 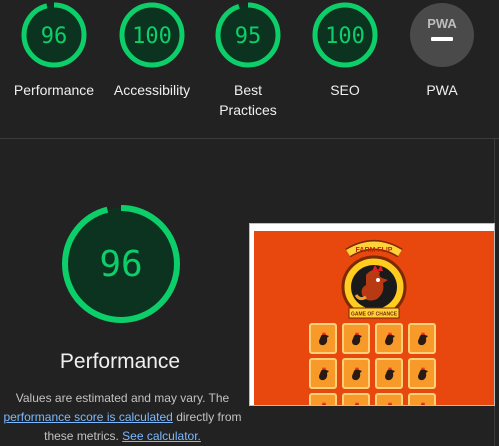 I want to click on gauge-best-practices-label-line-1: Best, so click(x=247, y=90).